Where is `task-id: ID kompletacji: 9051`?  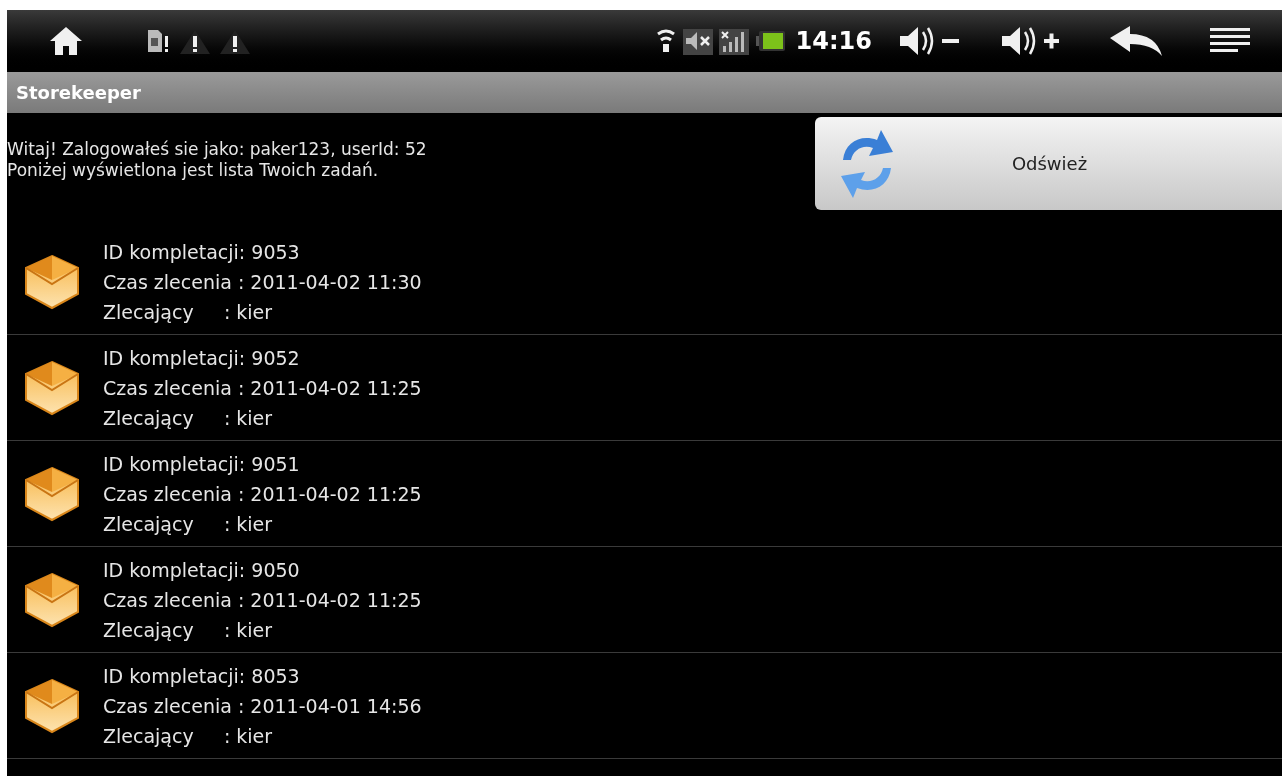 task-id: ID kompletacji: 9051 is located at coordinates (202, 464).